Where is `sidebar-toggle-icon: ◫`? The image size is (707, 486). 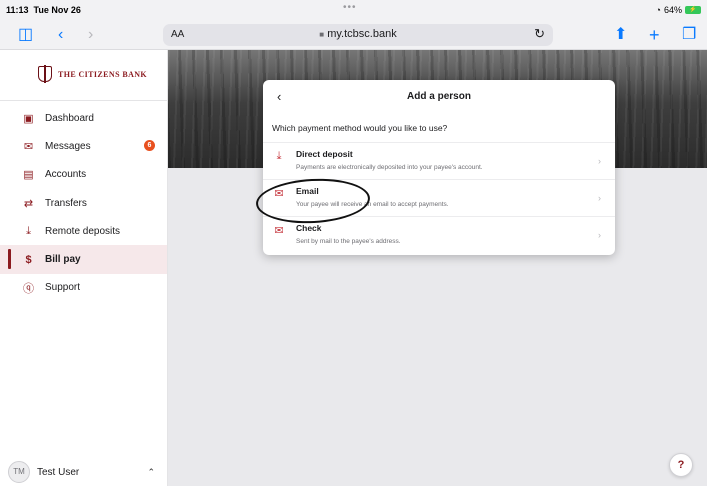 sidebar-toggle-icon: ◫ is located at coordinates (25, 35).